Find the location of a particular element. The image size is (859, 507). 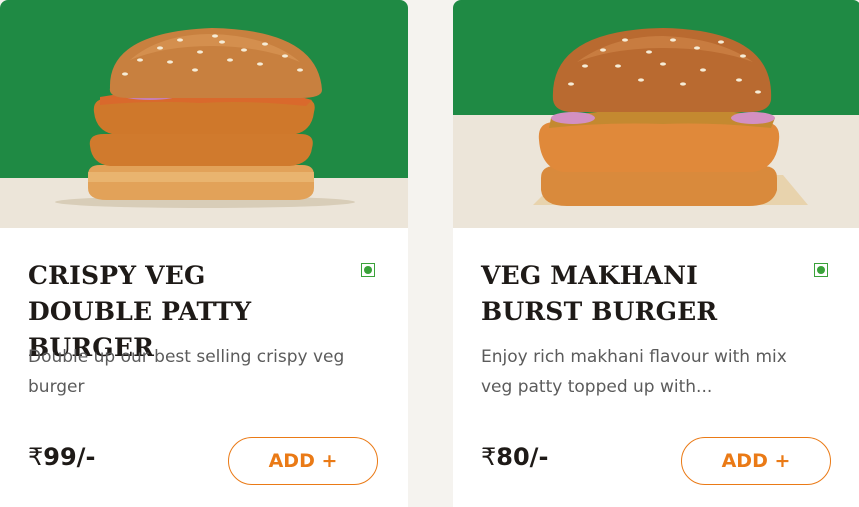

product-title: VEG MAKHANI BURST BURGER is located at coordinates (636, 294).